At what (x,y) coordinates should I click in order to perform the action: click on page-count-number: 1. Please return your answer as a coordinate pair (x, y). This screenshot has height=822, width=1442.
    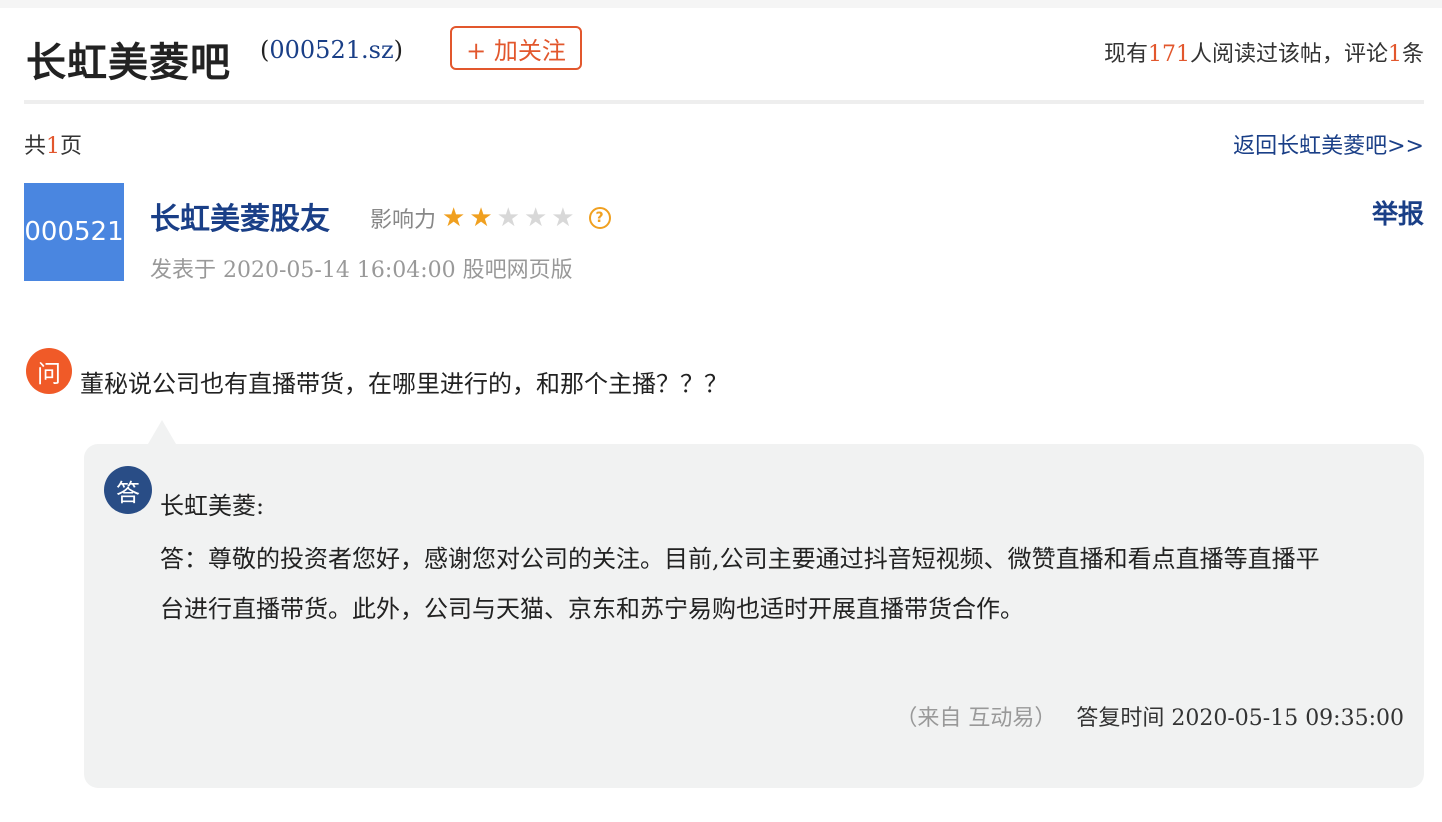
    Looking at the image, I should click on (53, 146).